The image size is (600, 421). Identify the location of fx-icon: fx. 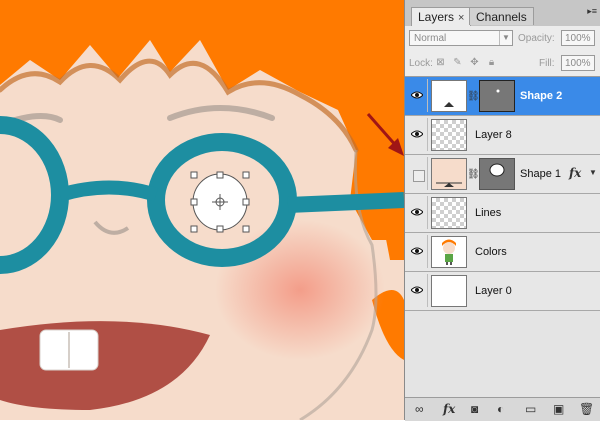
(449, 409).